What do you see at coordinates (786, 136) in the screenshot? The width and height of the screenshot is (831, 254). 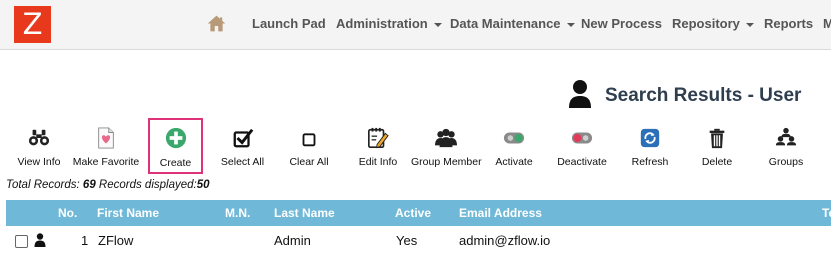 I see `groups-icon` at bounding box center [786, 136].